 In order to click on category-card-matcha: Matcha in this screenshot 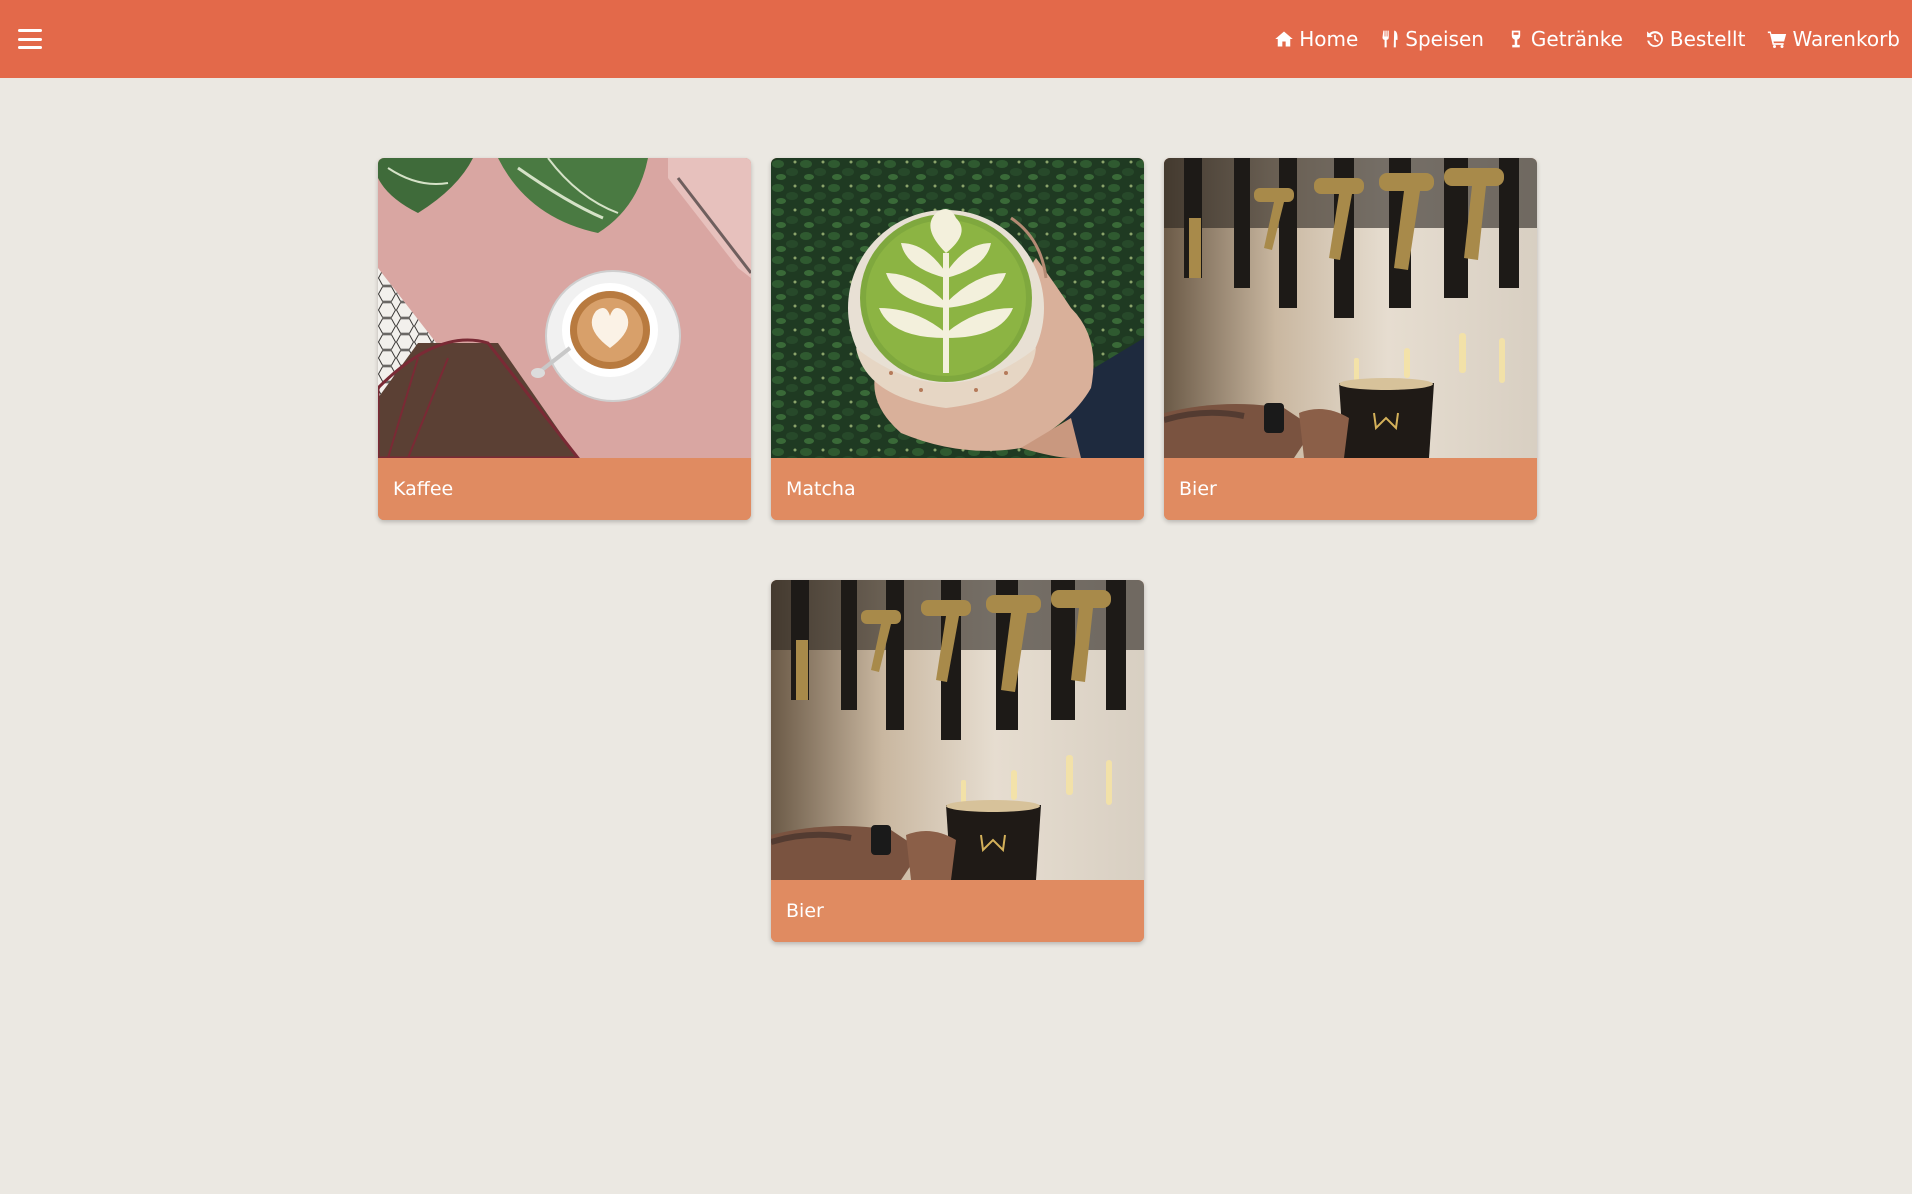, I will do `click(957, 339)`.